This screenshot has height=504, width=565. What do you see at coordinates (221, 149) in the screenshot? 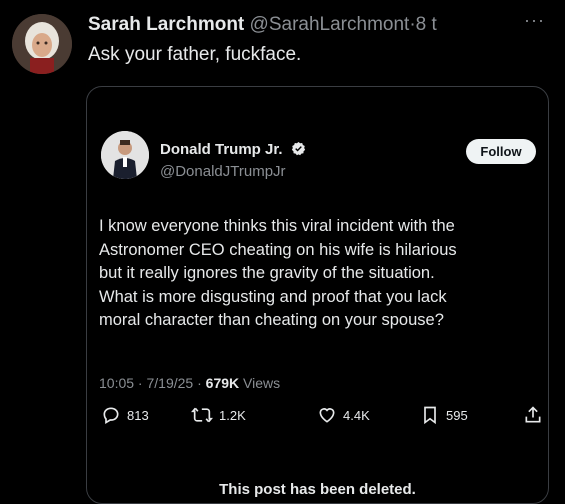
I see `quoted-author-name-text: Donald Trump Jr.` at bounding box center [221, 149].